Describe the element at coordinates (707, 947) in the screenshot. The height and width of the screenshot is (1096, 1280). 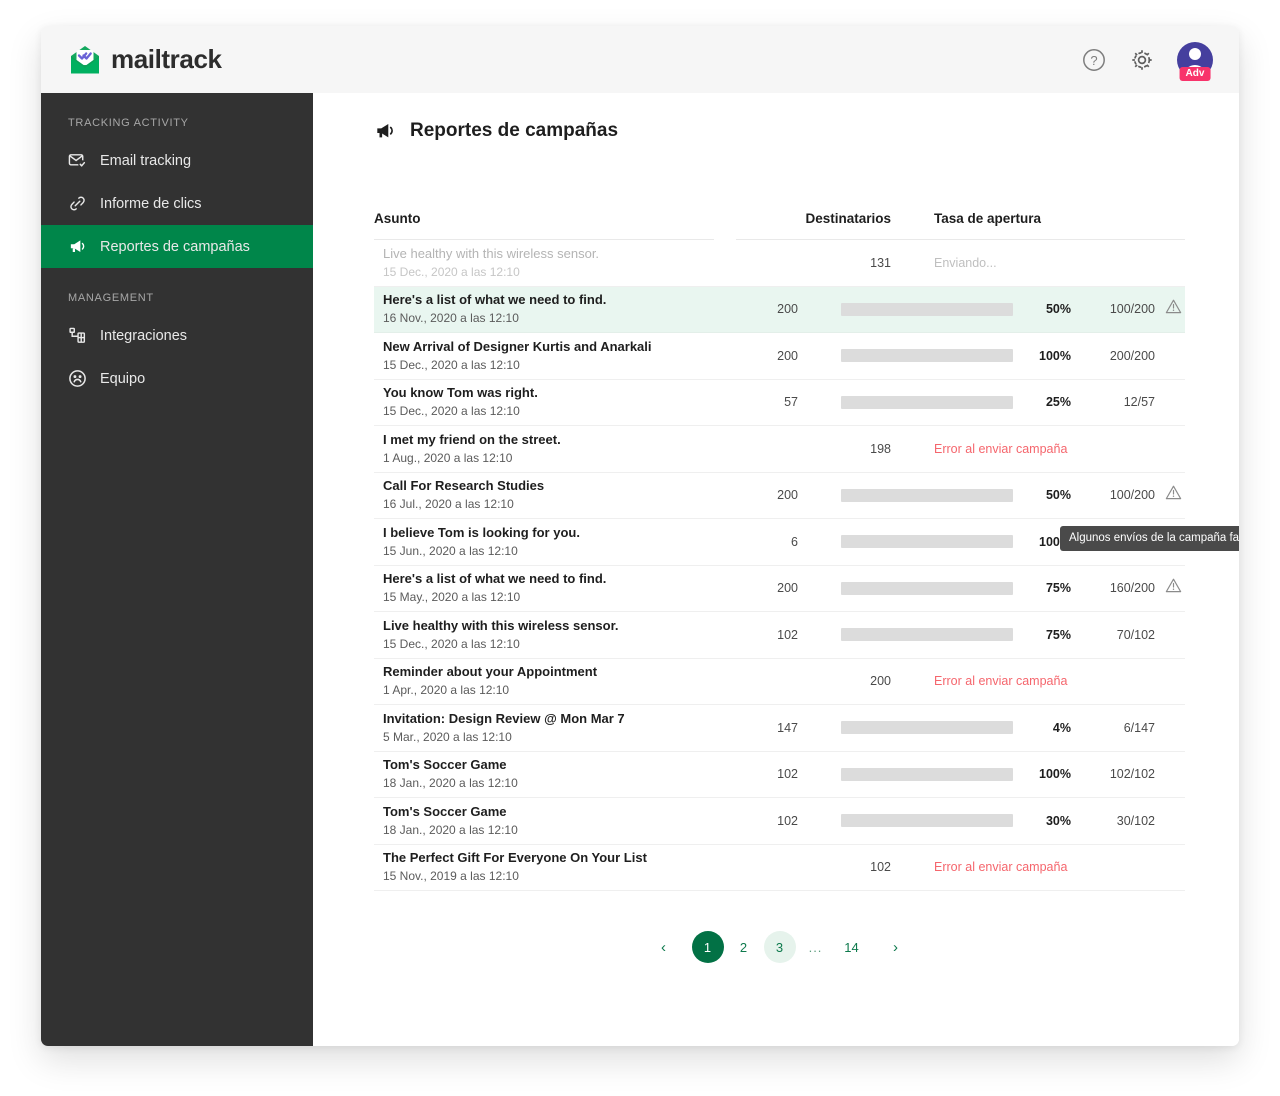
I see `pagination-page-1: 1` at that location.